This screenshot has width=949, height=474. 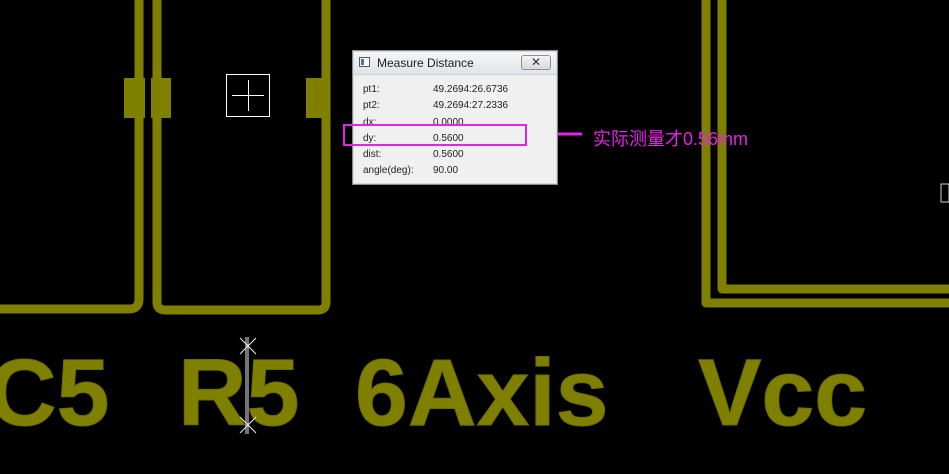 I want to click on value-pt1: 49.2694:26.6736, so click(x=471, y=89).